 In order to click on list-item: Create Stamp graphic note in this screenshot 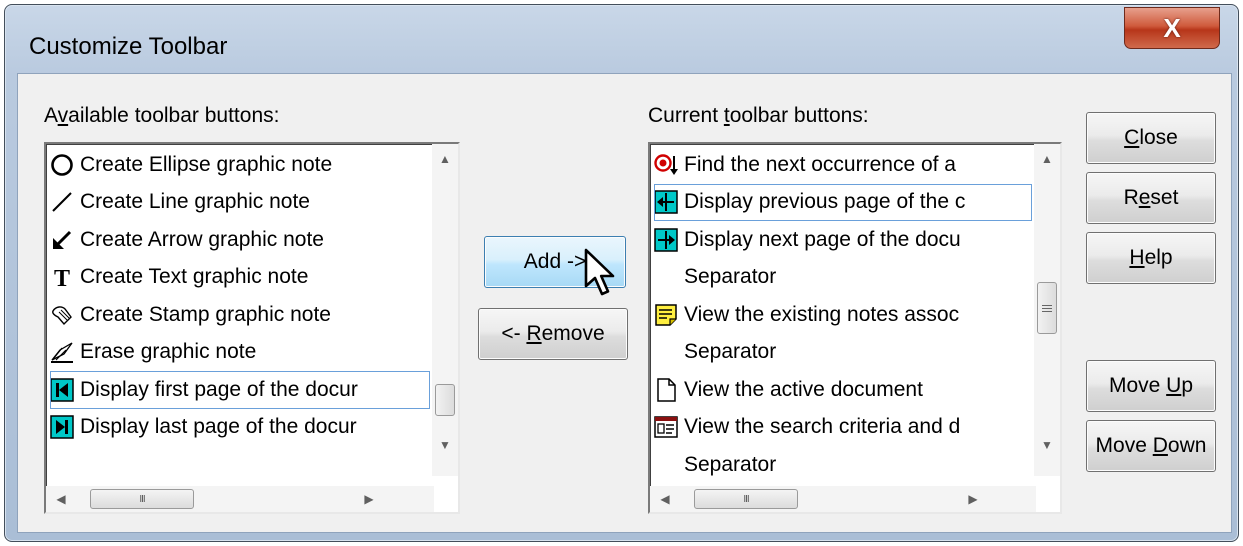, I will do `click(240, 315)`.